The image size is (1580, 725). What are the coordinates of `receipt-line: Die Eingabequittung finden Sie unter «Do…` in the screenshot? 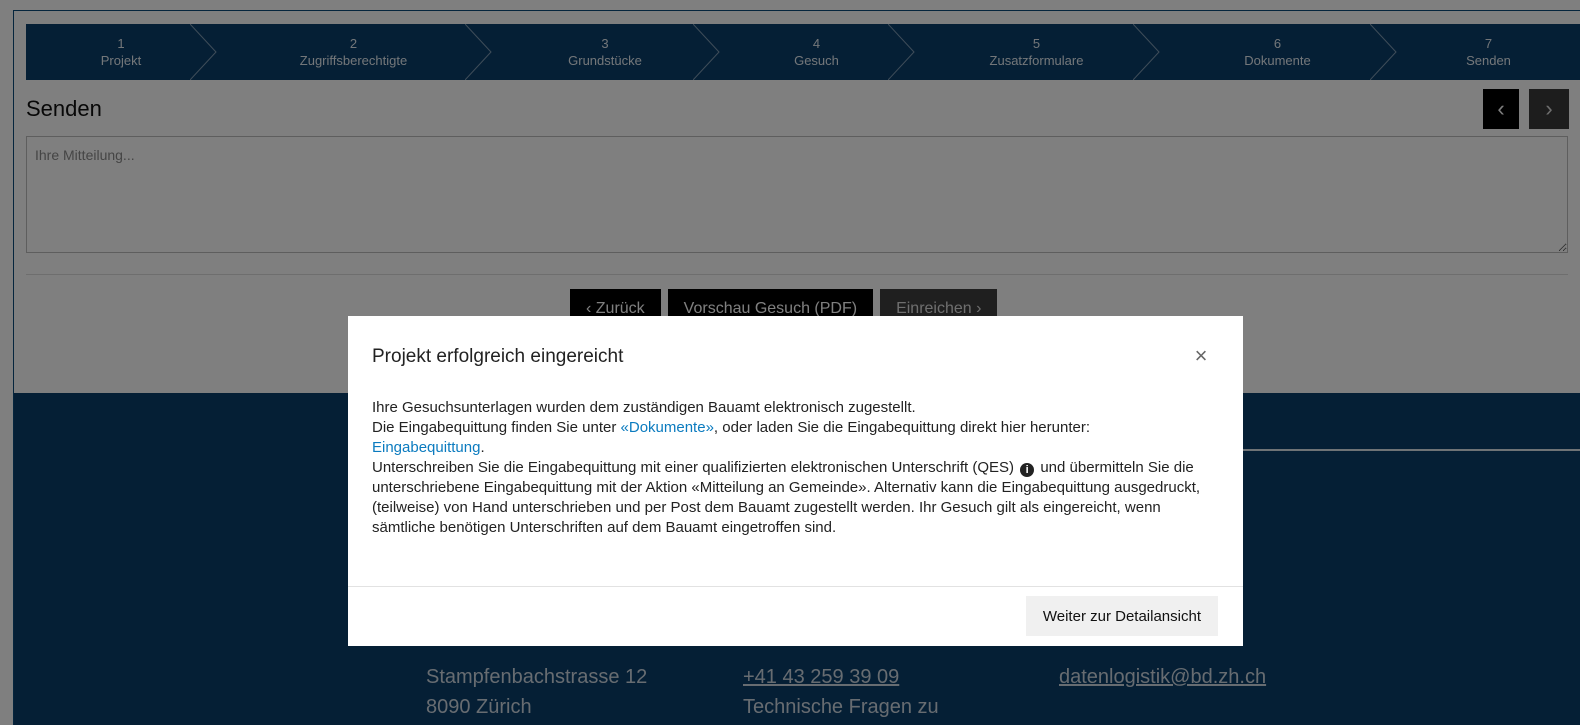 It's located at (731, 427).